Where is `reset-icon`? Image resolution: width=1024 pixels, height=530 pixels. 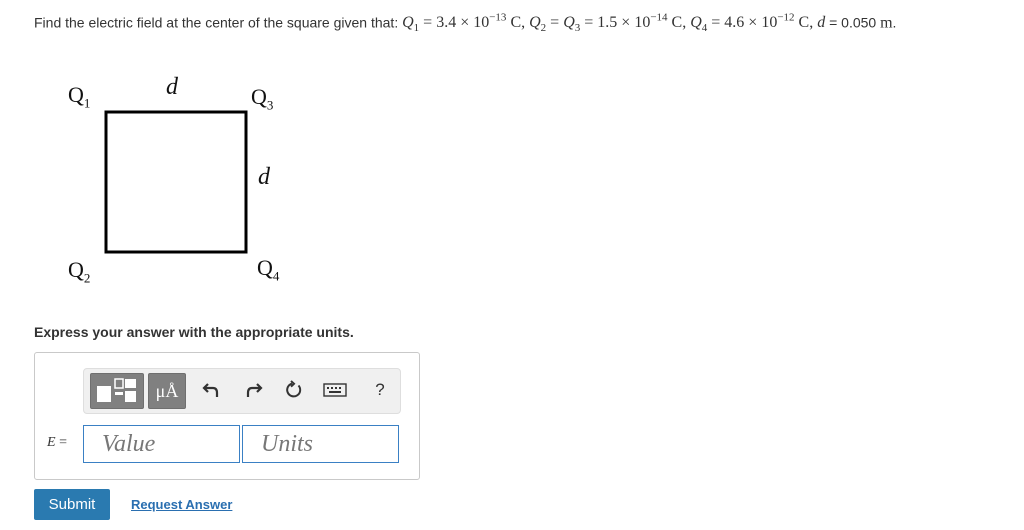
reset-icon is located at coordinates (294, 390).